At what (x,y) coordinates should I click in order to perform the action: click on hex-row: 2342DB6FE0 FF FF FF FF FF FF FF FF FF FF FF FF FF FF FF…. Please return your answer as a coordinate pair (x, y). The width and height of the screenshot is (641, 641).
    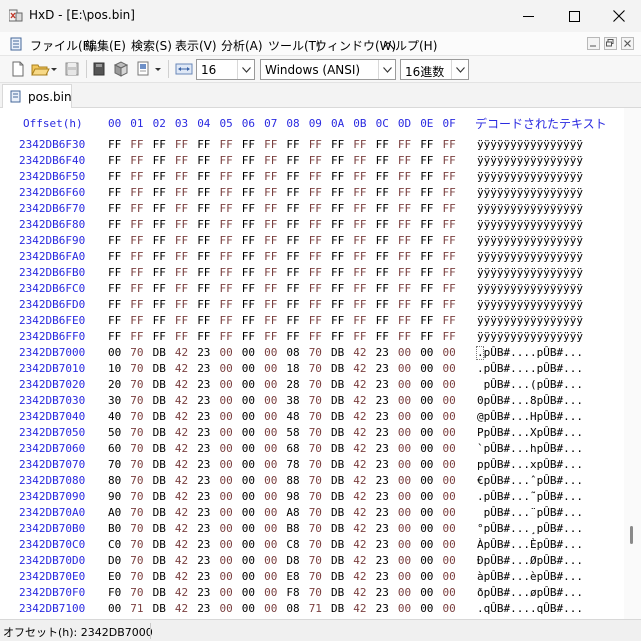
    Looking at the image, I should click on (312, 321).